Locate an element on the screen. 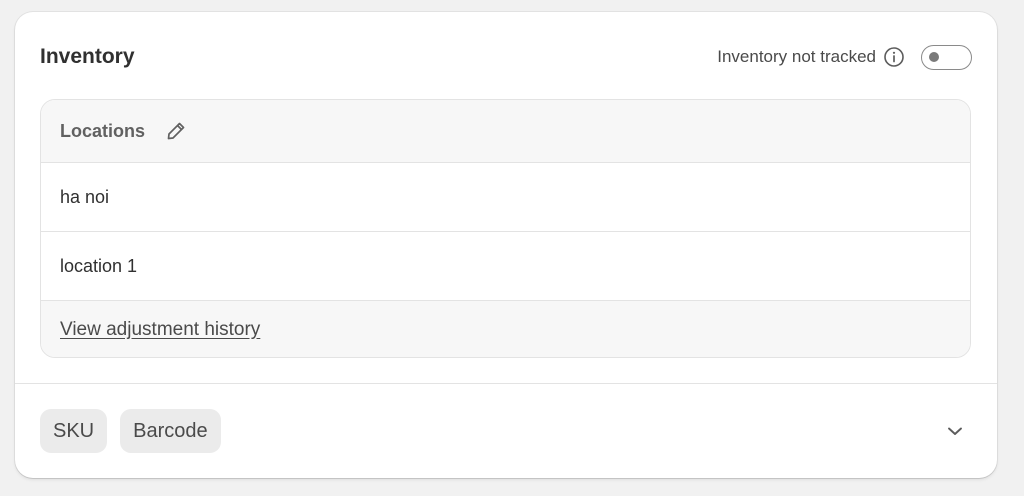  location-row: ha noi is located at coordinates (505, 197).